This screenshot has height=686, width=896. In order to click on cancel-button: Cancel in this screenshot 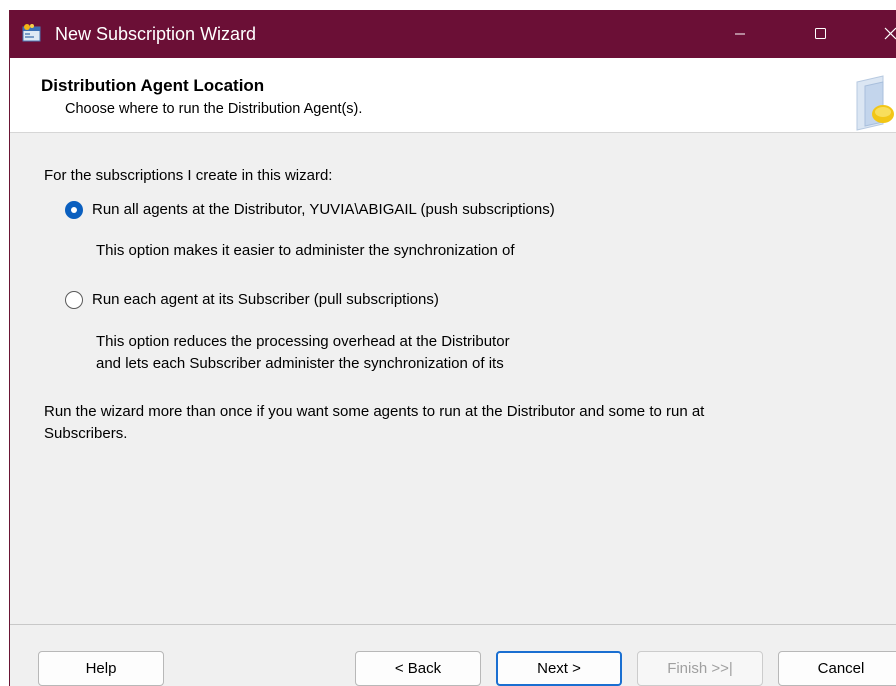, I will do `click(837, 668)`.